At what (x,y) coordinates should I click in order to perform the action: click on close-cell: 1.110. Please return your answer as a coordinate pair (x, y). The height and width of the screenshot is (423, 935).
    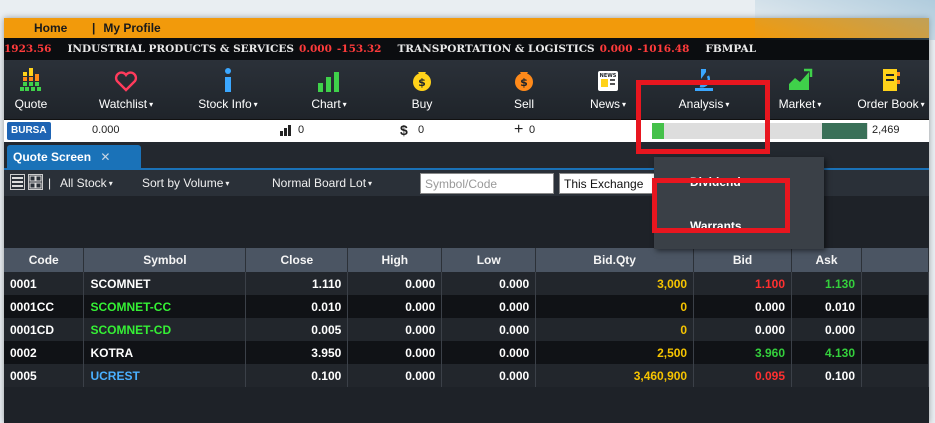
    Looking at the image, I should click on (297, 283).